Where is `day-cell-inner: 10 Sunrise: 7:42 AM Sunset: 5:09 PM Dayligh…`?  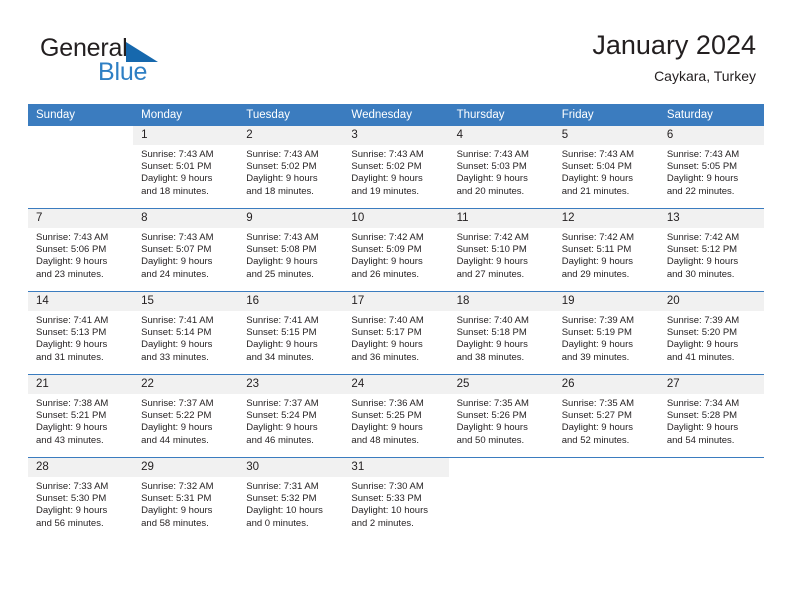
day-cell-inner: 10 Sunrise: 7:42 AM Sunset: 5:09 PM Dayligh… is located at coordinates (396, 250).